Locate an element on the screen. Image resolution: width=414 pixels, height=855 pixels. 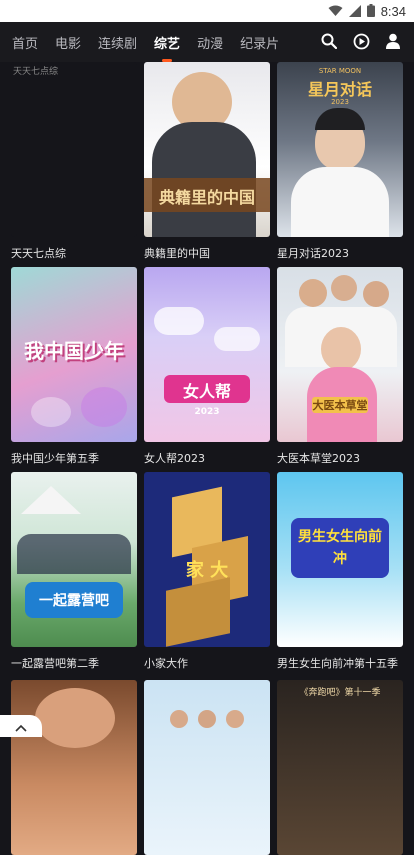
show-title: 星月对话2023 is located at coordinates (340, 253).